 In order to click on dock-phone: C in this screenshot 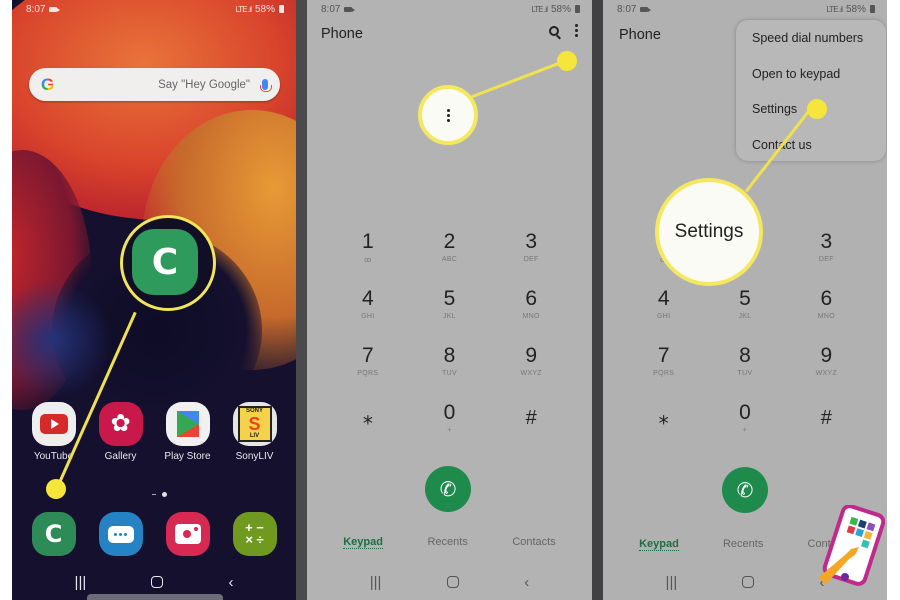, I will do `click(54, 534)`.